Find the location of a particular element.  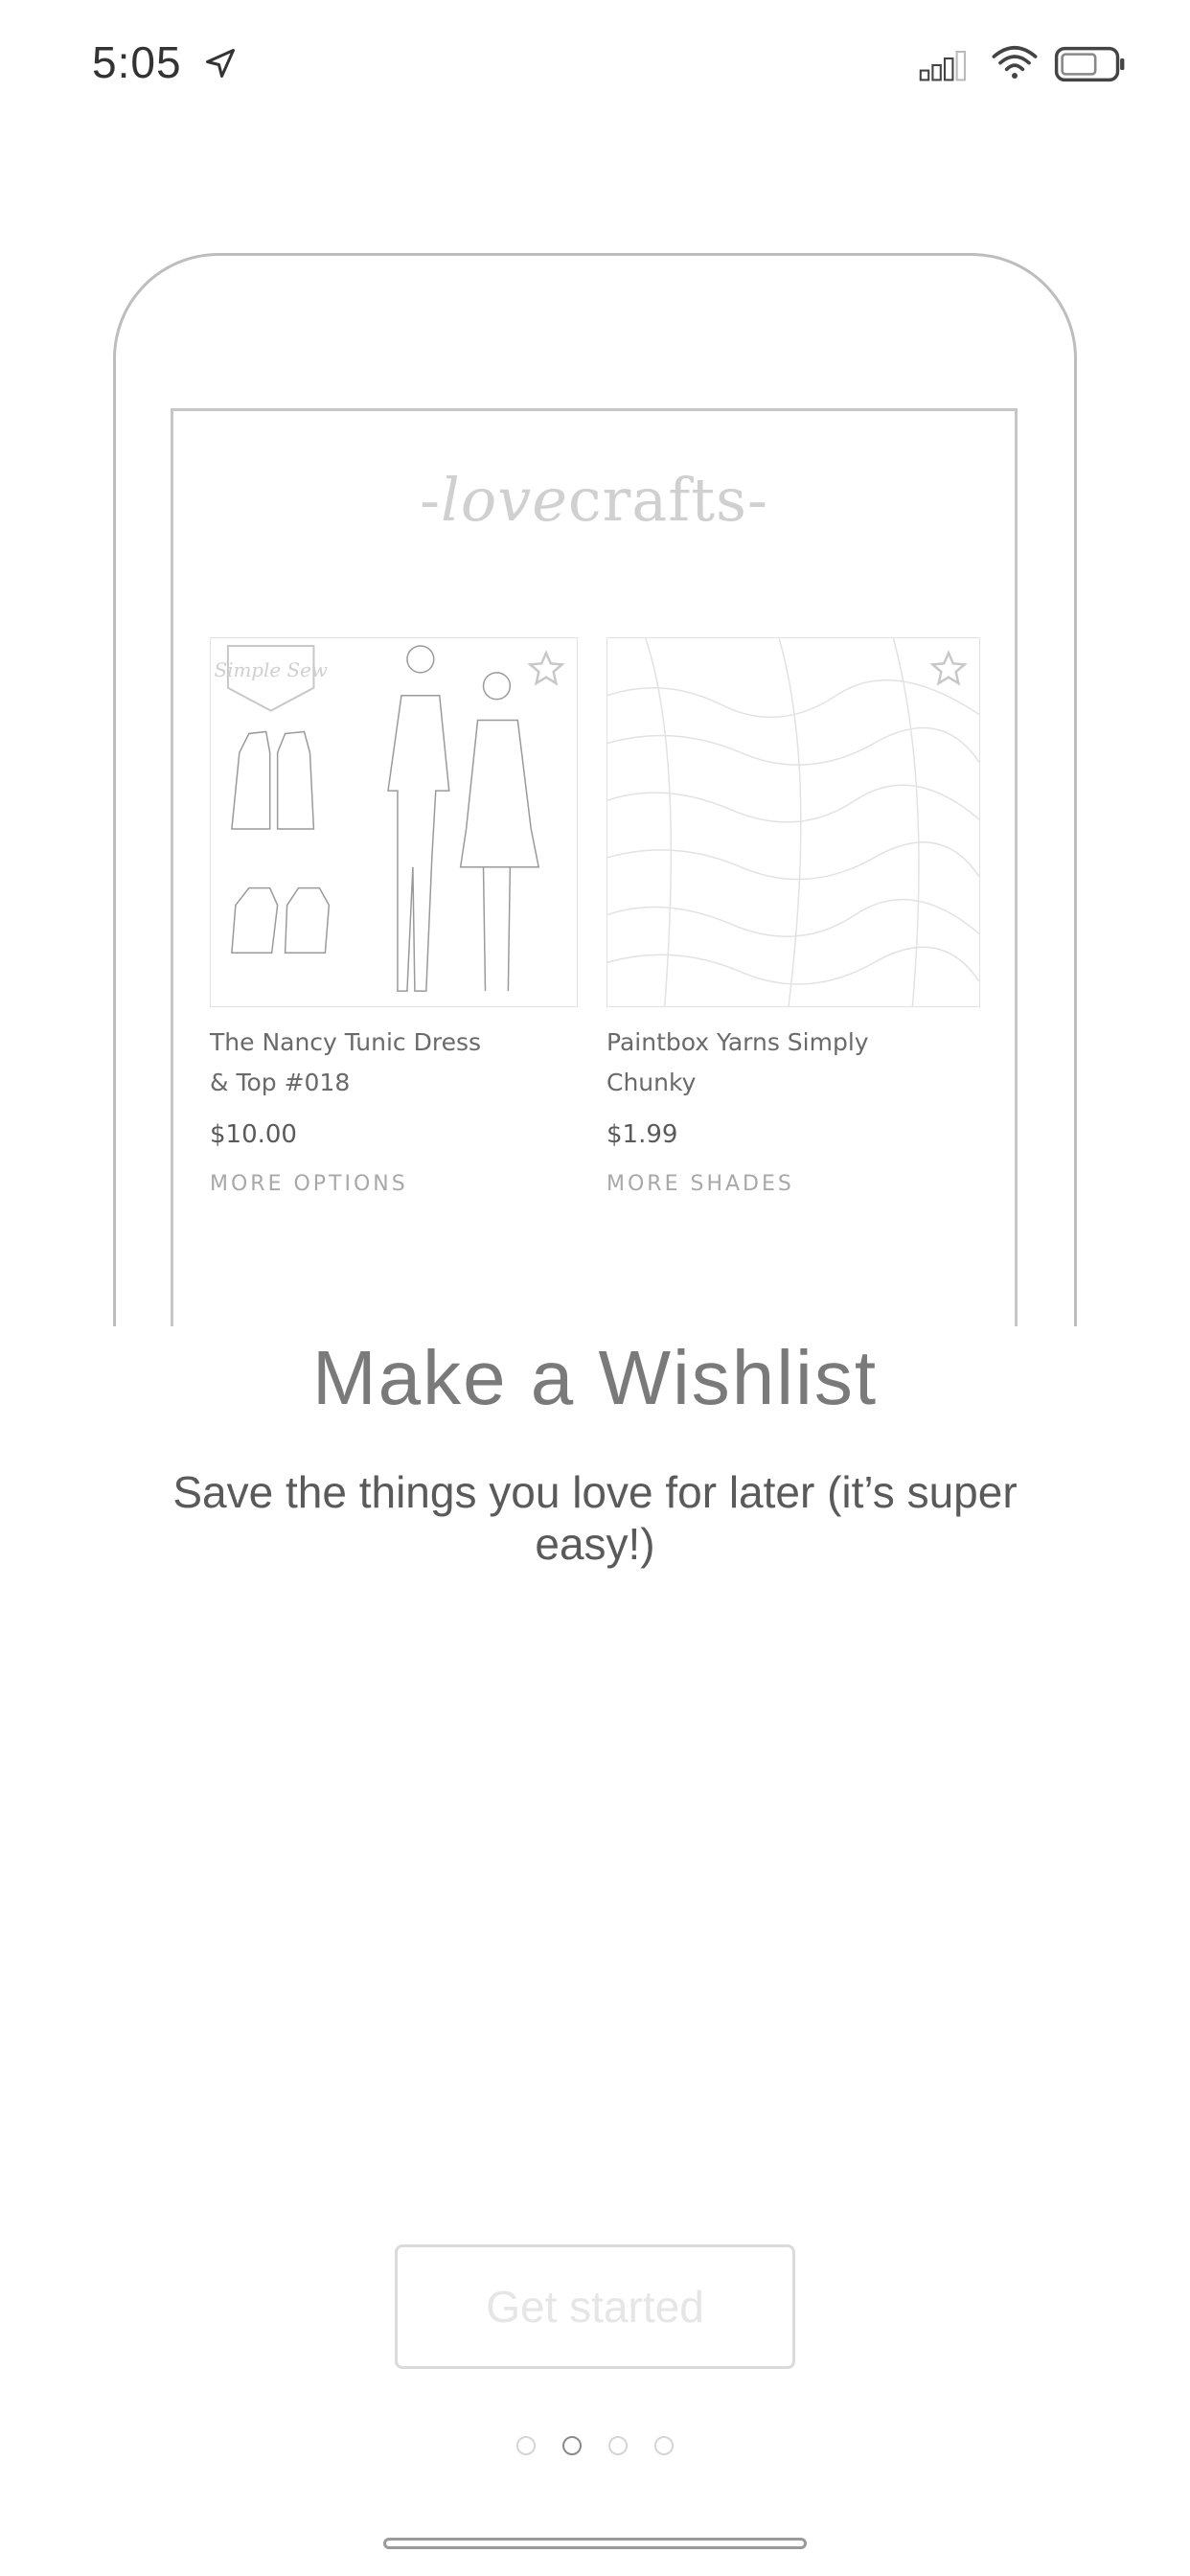

status-bar: 5:05 is located at coordinates (595, 67).